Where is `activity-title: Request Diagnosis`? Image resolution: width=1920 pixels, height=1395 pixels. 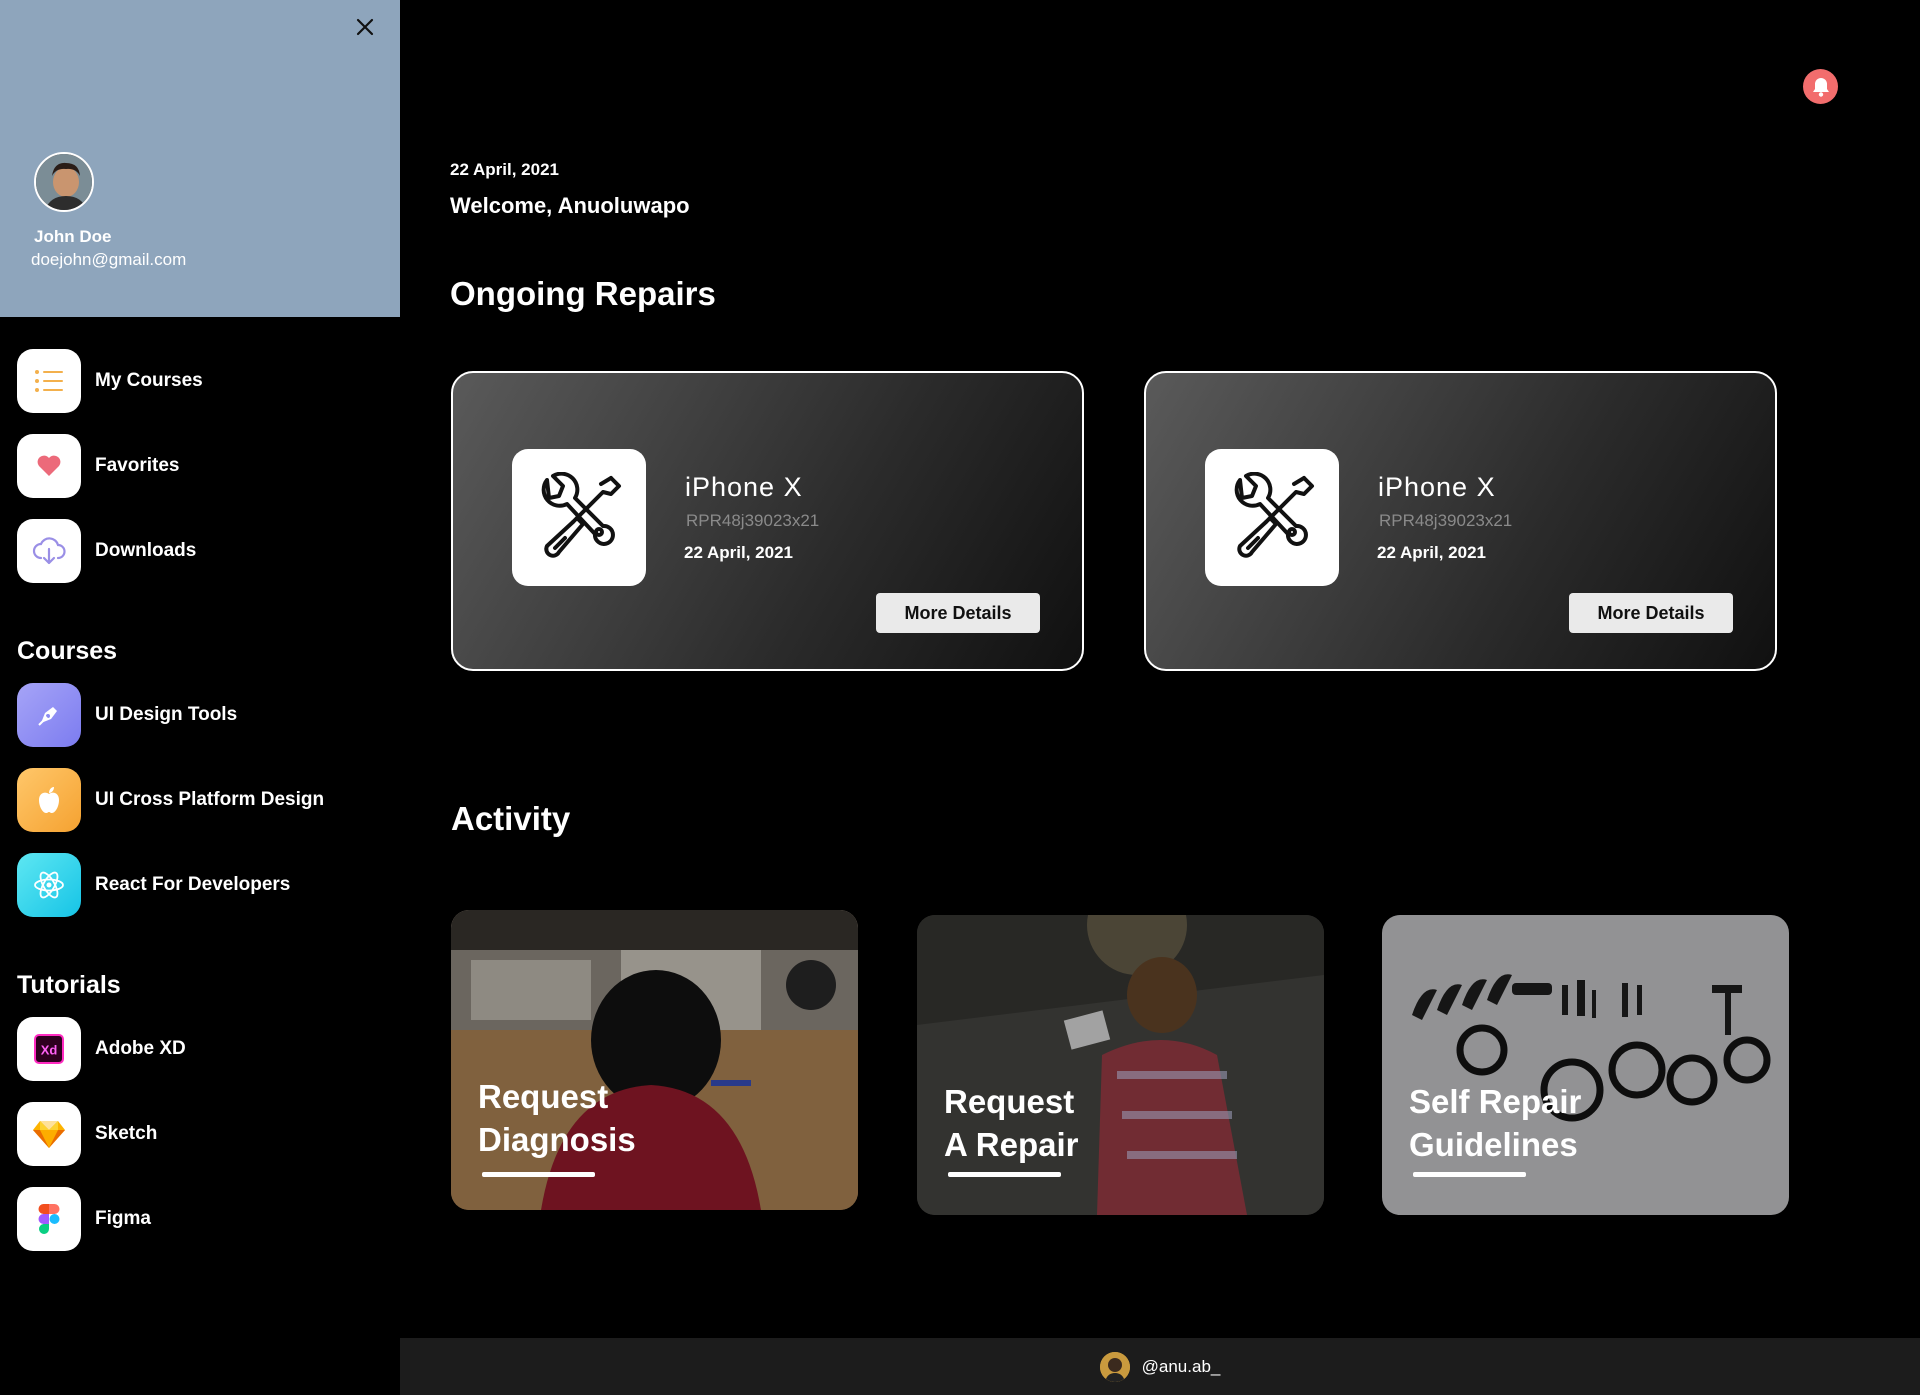 activity-title: Request Diagnosis is located at coordinates (628, 1118).